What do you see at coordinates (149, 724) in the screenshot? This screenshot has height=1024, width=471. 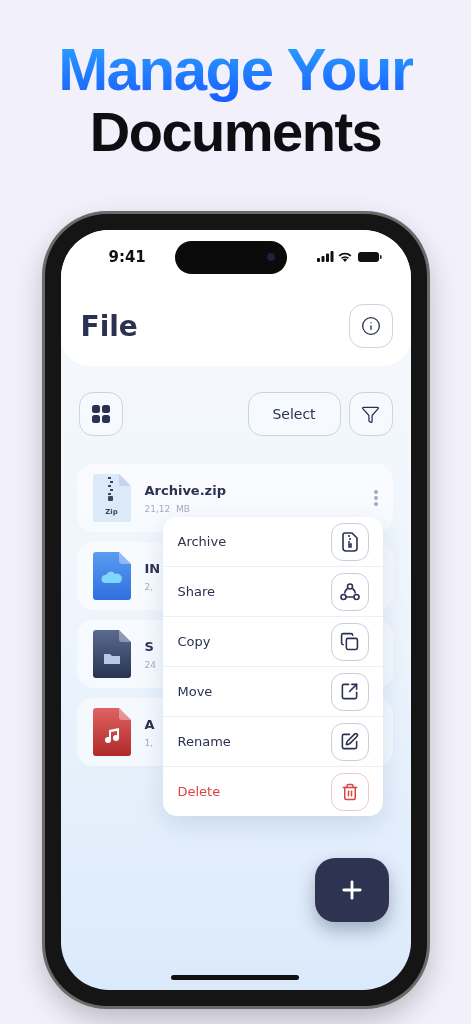 I see `file-name: A` at bounding box center [149, 724].